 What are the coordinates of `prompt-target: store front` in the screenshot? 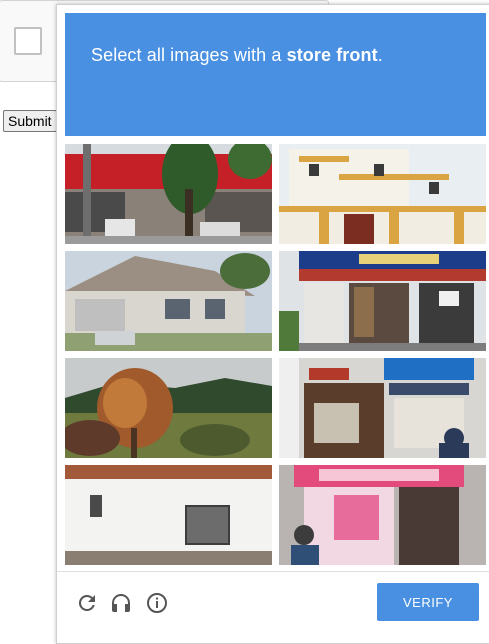 It's located at (332, 55).